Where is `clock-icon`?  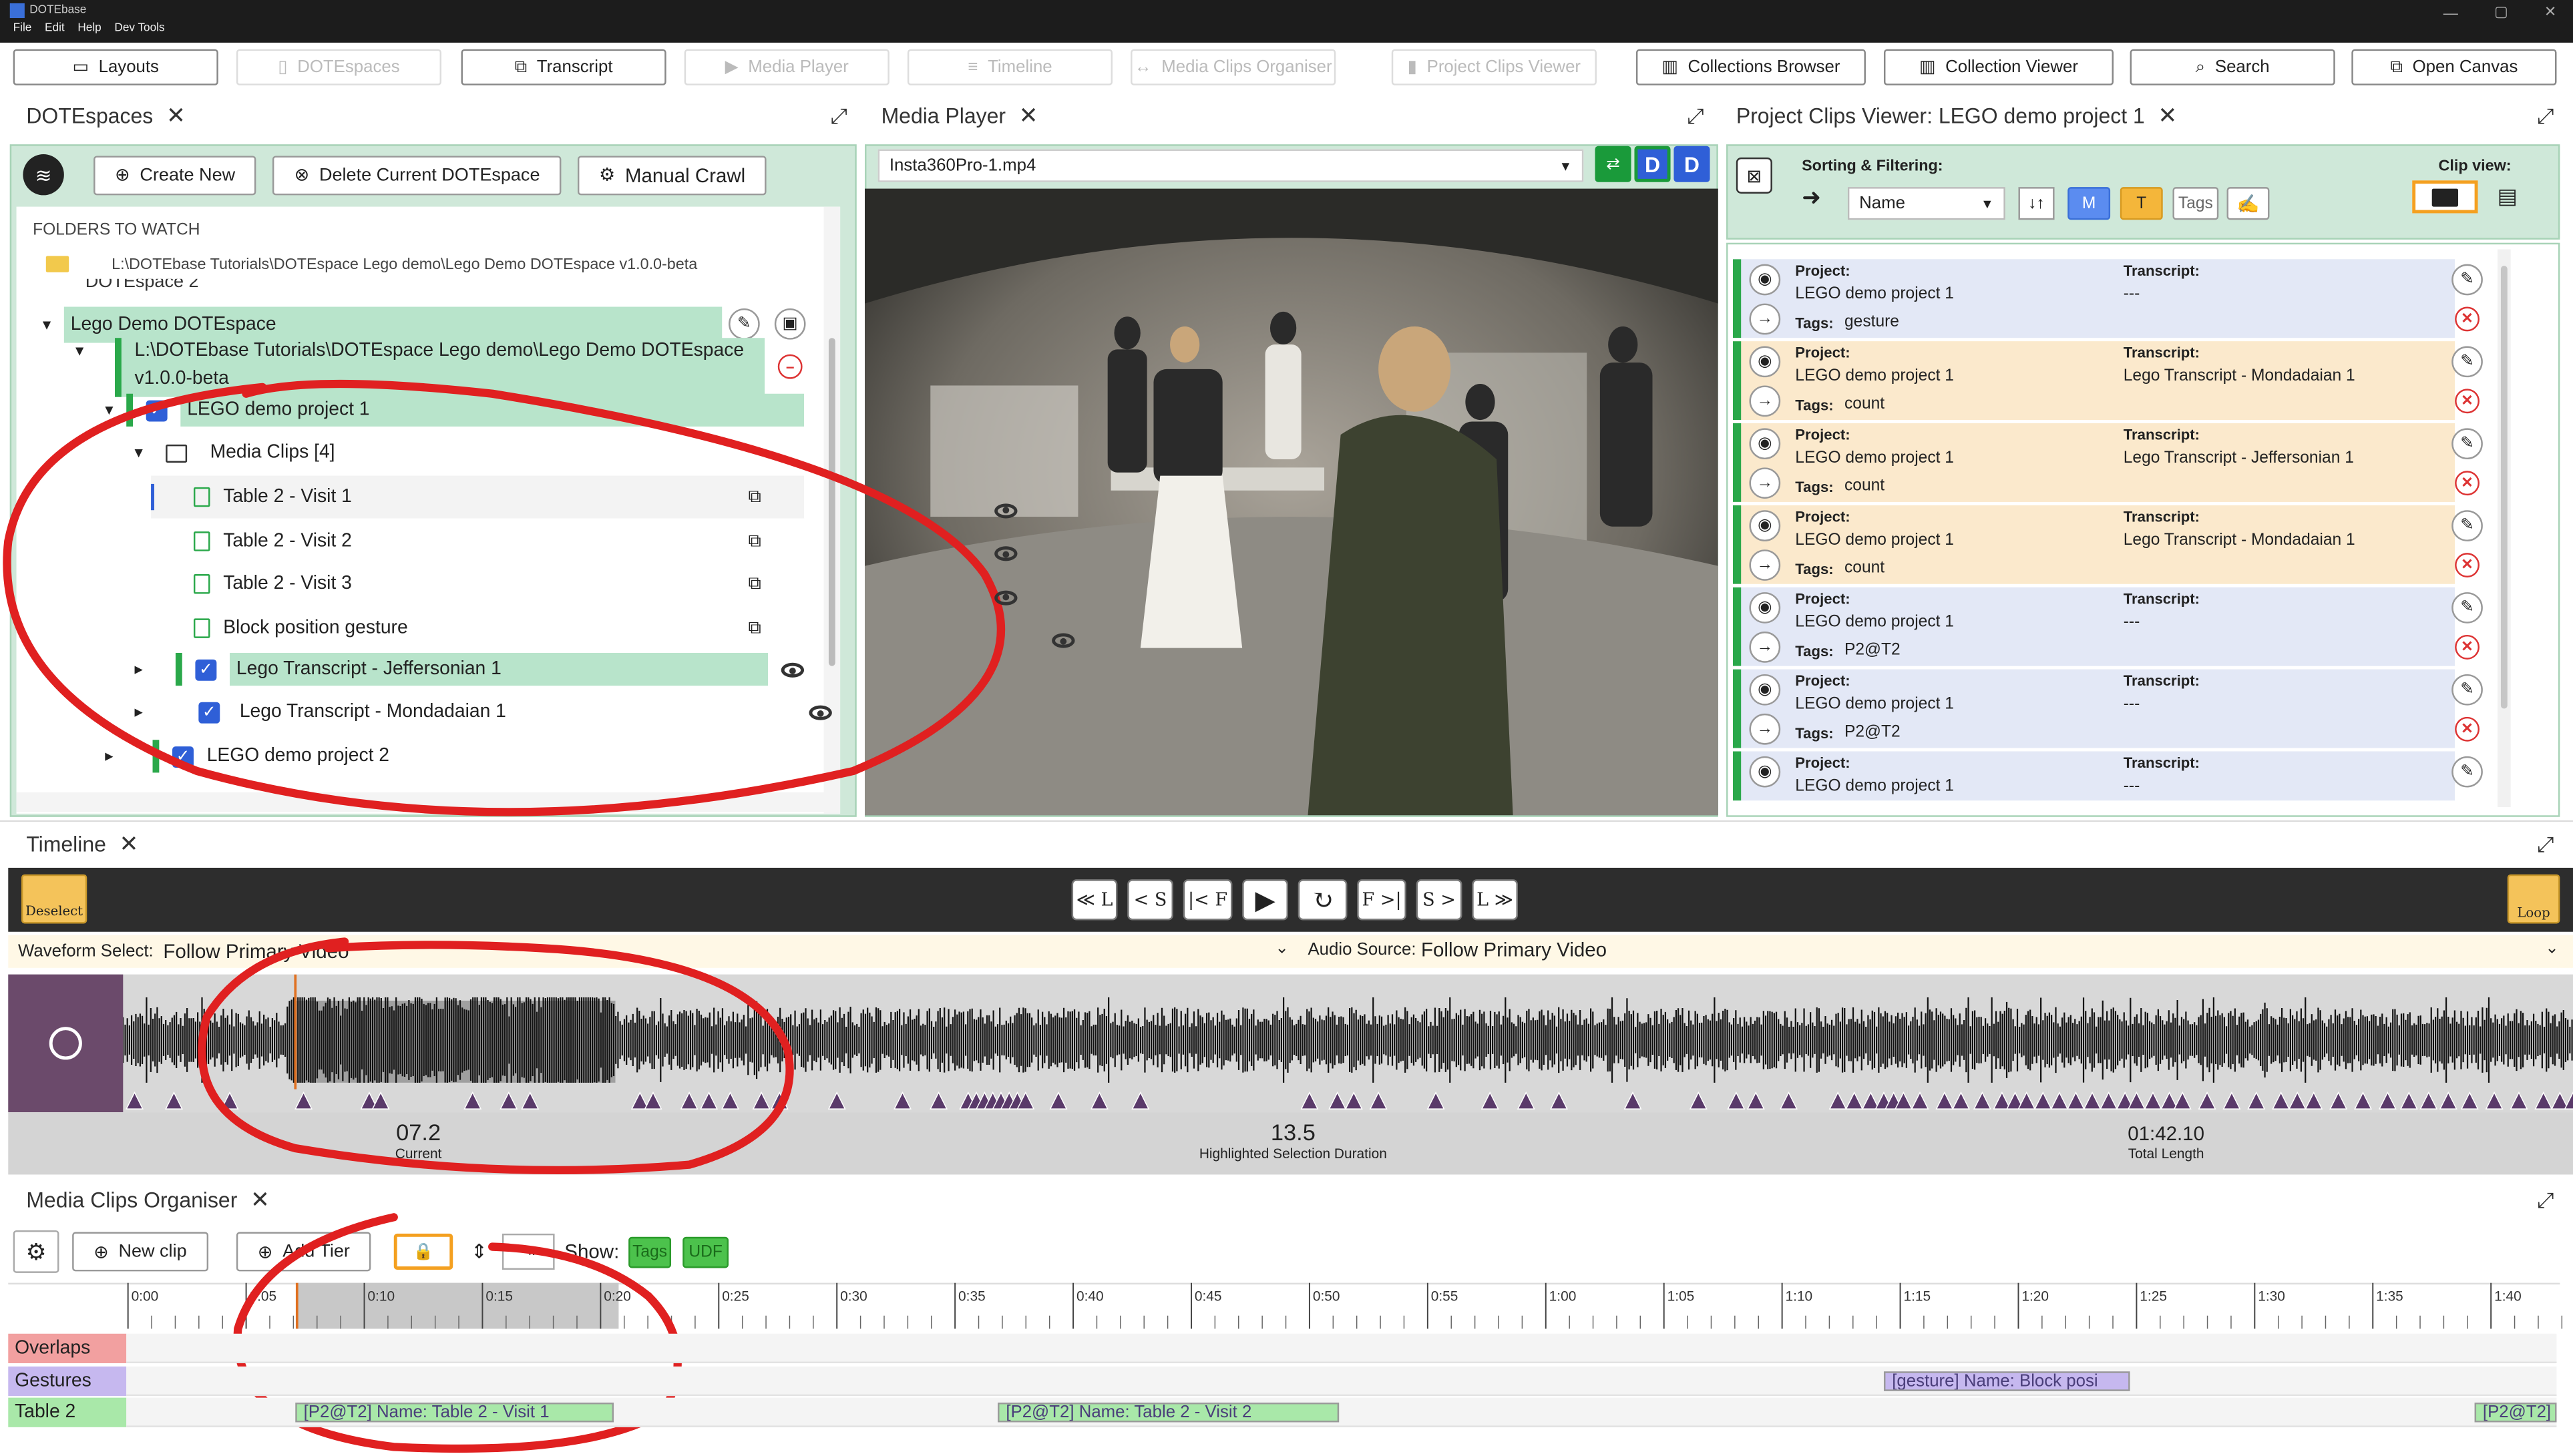
clock-icon is located at coordinates (65, 1043).